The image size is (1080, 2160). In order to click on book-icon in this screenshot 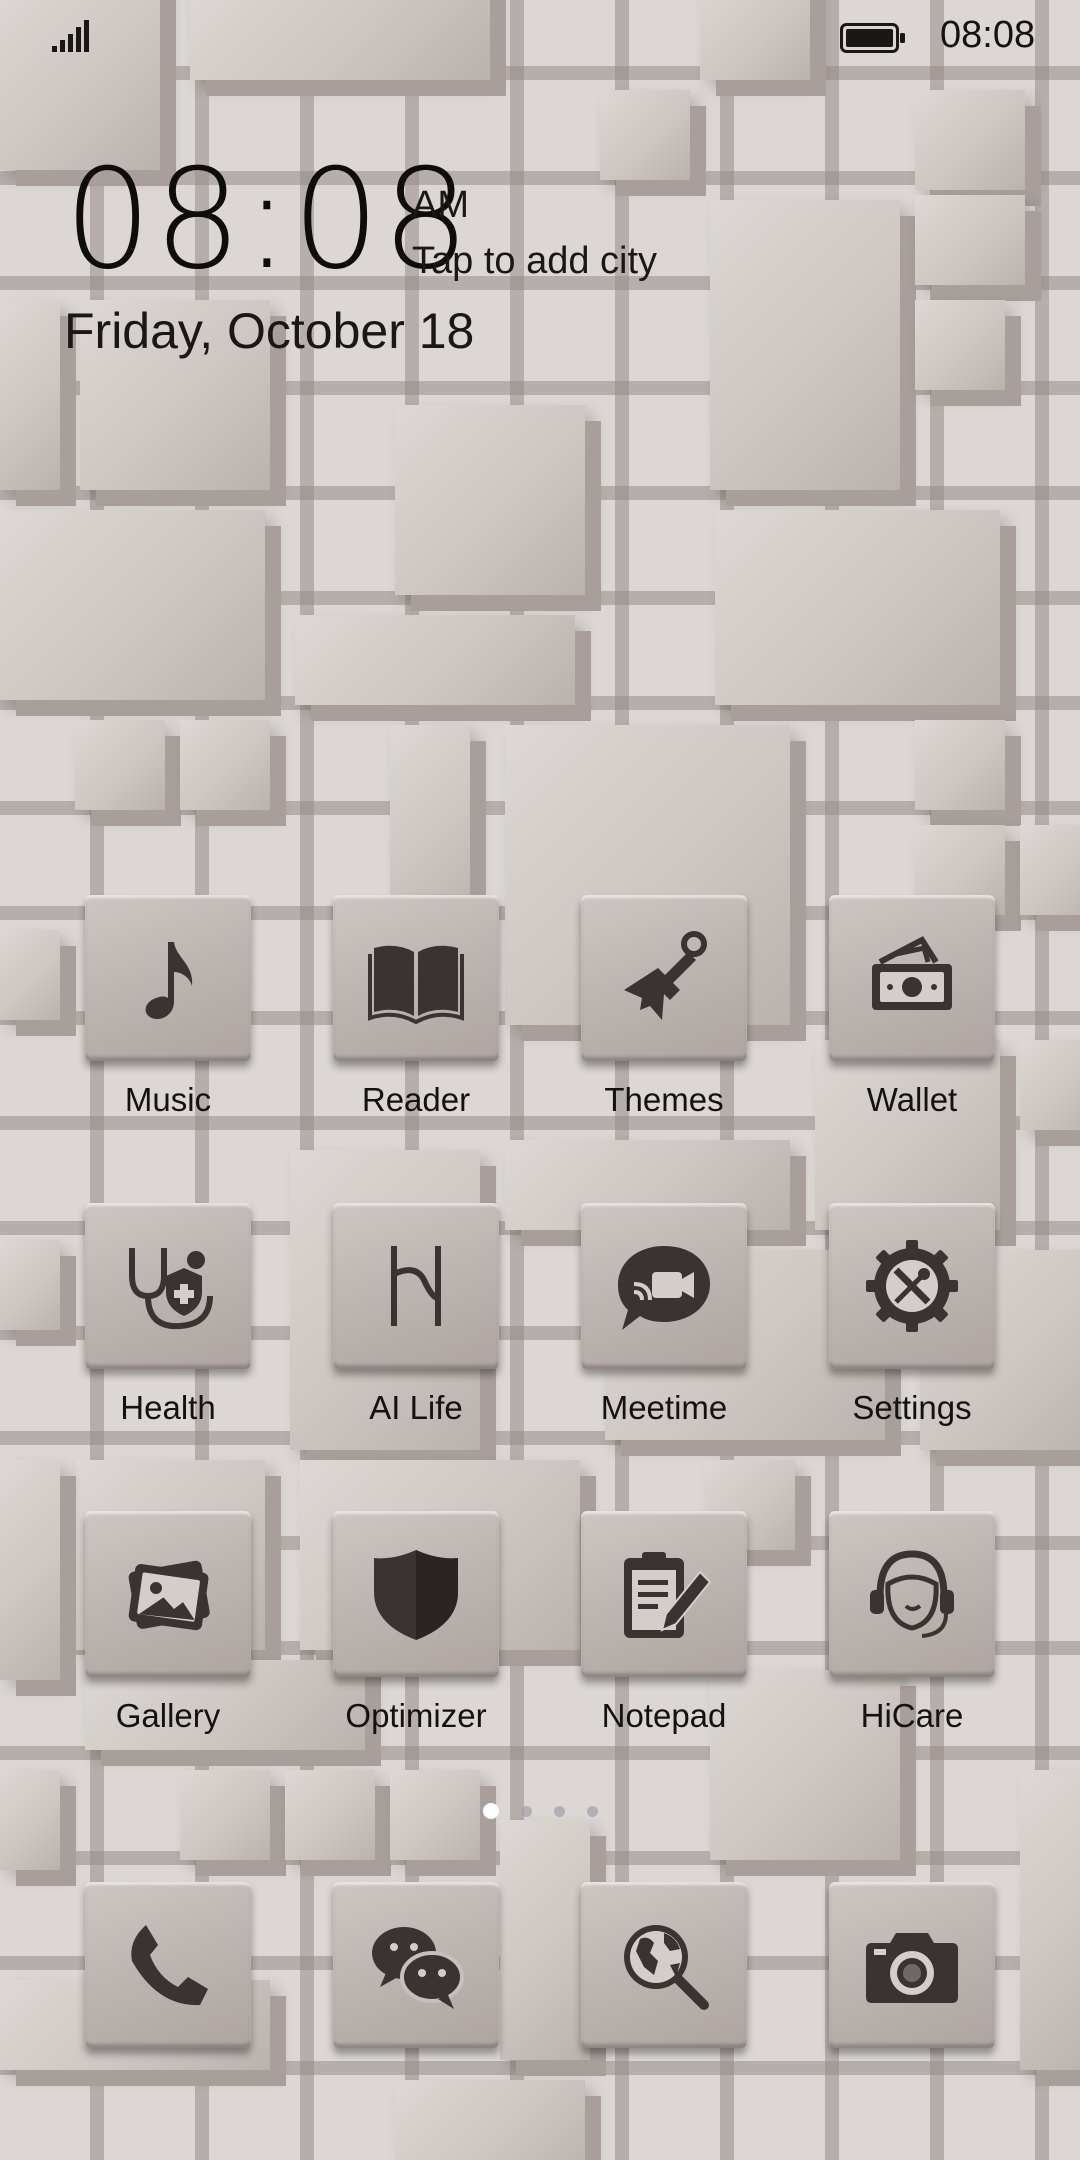, I will do `click(416, 985)`.